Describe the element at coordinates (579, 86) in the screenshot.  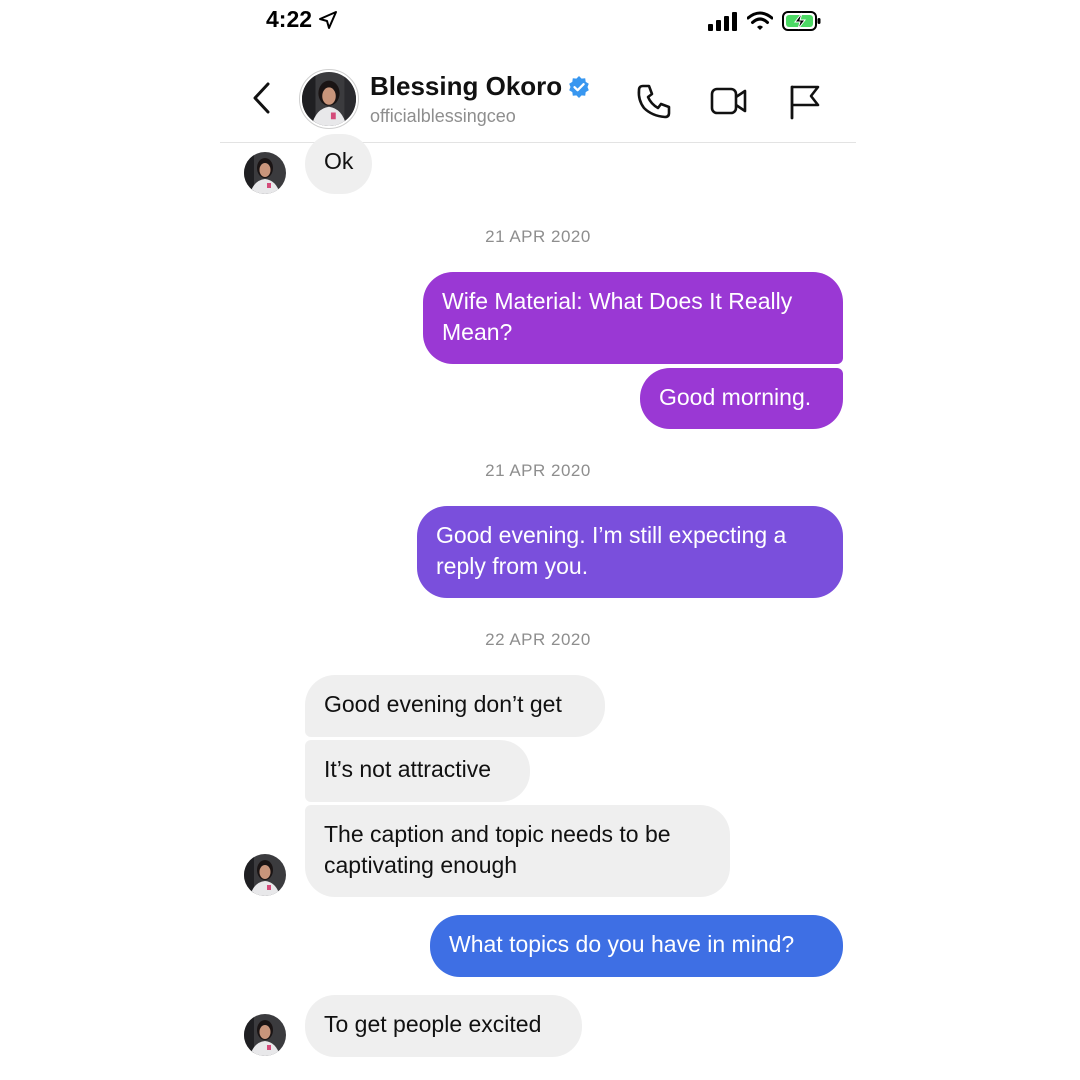
I see `verified-badge-icon` at that location.